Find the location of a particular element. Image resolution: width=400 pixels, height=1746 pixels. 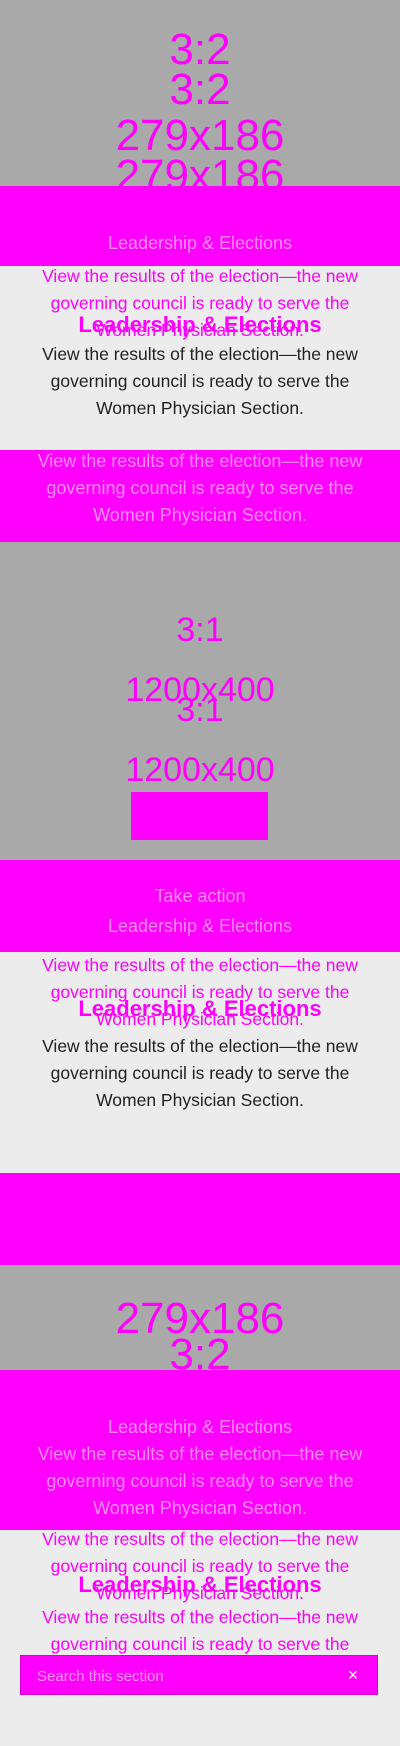

card-2-footer-panel is located at coordinates (200, 1219).